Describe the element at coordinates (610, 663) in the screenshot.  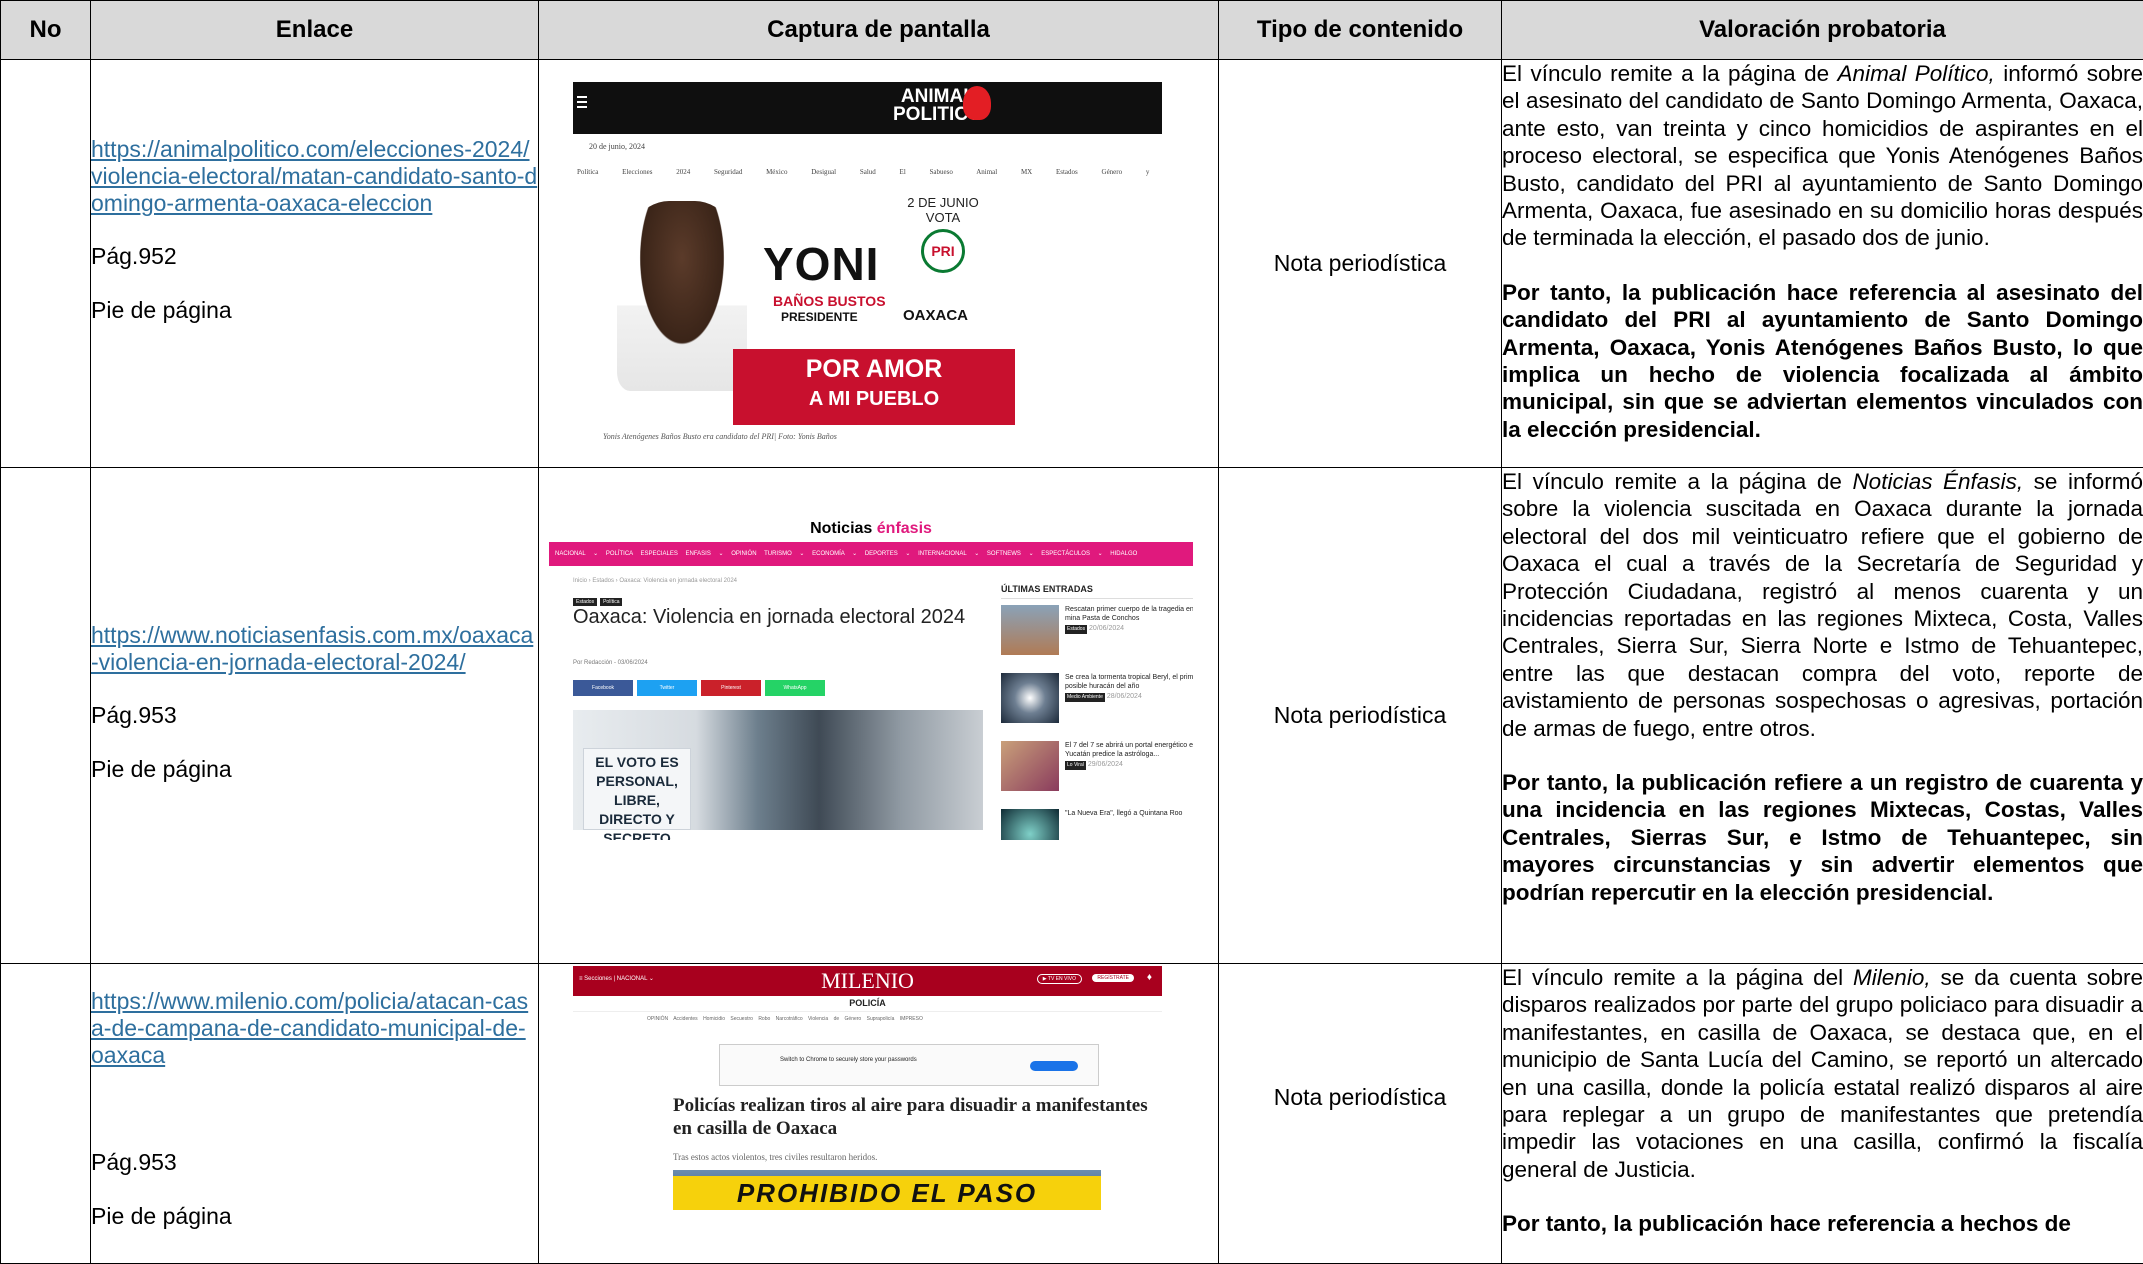
I see `article-byline: Por Redacción - 03/06/2024` at that location.